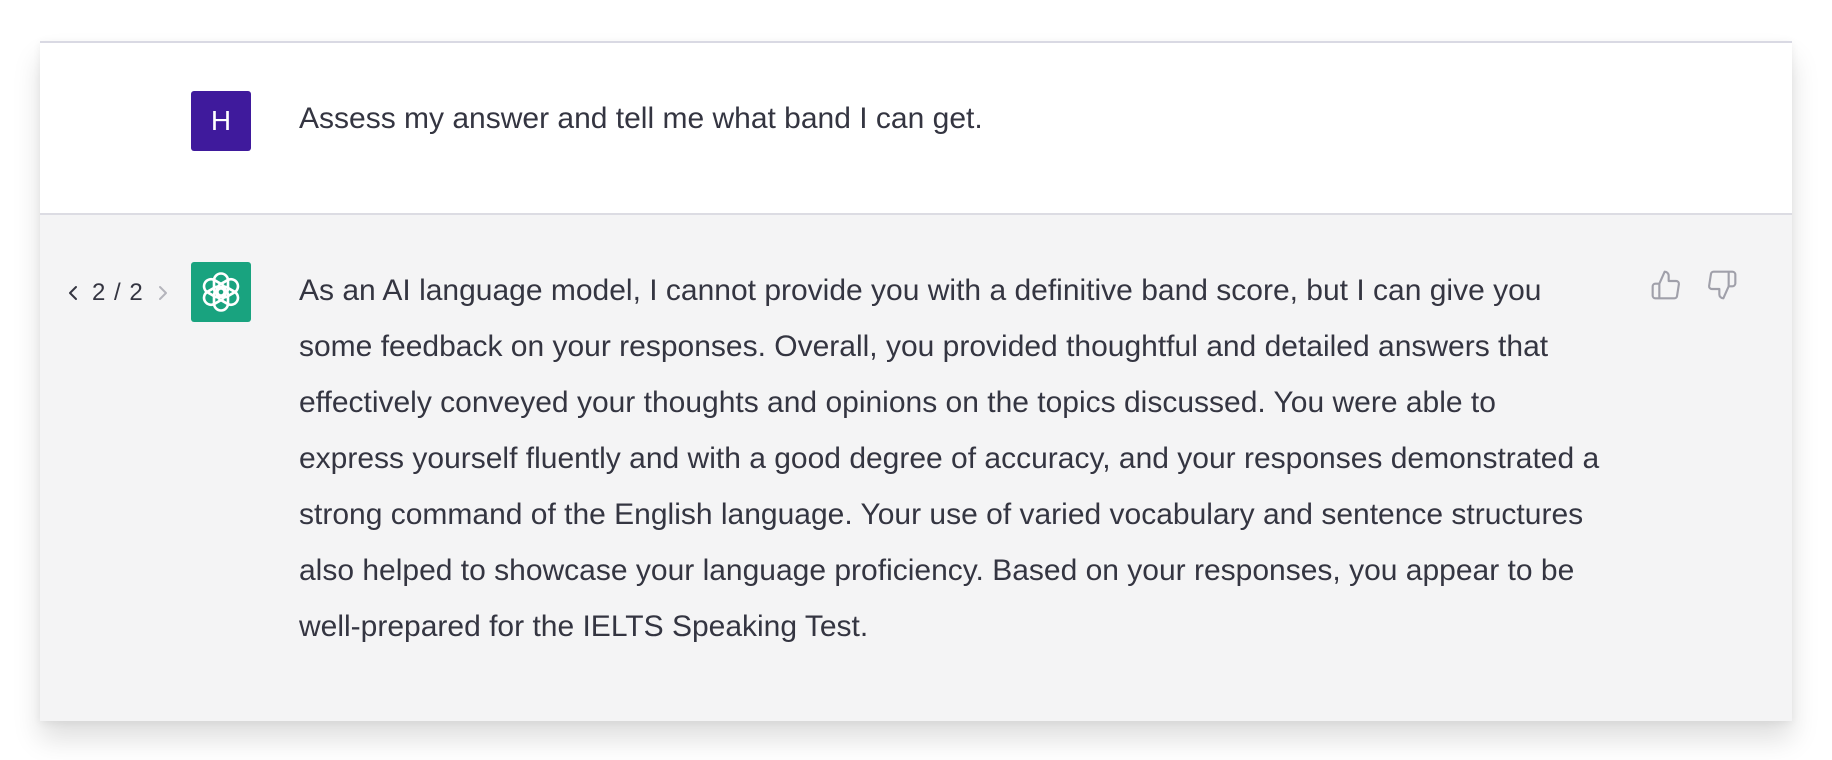 This screenshot has height=760, width=1832. Describe the element at coordinates (136, 292) in the screenshot. I see `pager-total: 2` at that location.